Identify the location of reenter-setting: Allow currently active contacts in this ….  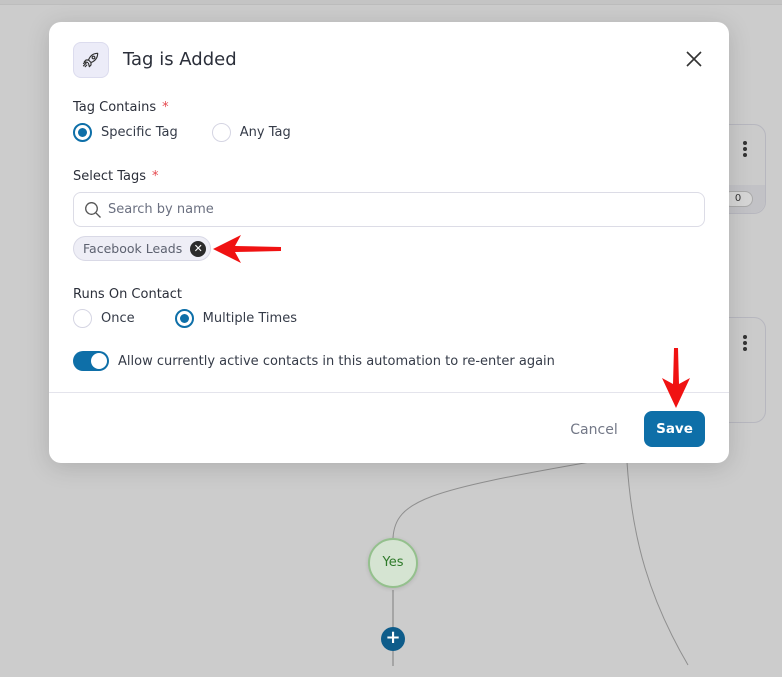
(314, 361).